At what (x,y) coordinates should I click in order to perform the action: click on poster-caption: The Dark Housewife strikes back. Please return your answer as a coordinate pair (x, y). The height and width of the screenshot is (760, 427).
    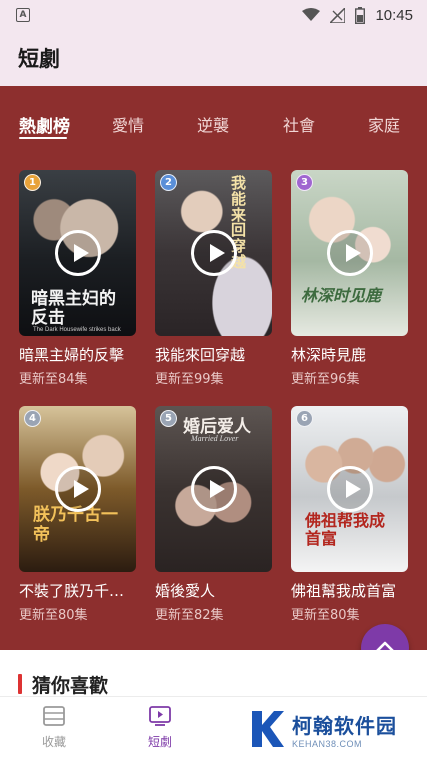
    Looking at the image, I should click on (77, 330).